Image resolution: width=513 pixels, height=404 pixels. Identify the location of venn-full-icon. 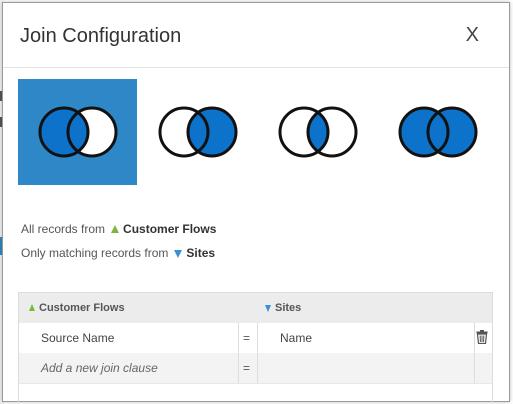
(437, 132).